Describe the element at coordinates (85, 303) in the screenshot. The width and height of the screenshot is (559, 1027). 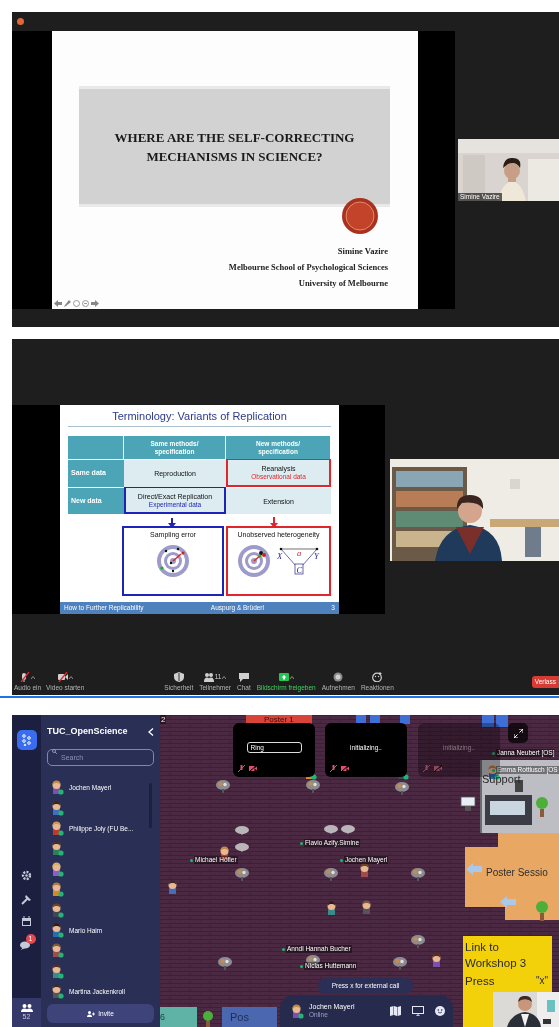
I see `more-icon` at that location.